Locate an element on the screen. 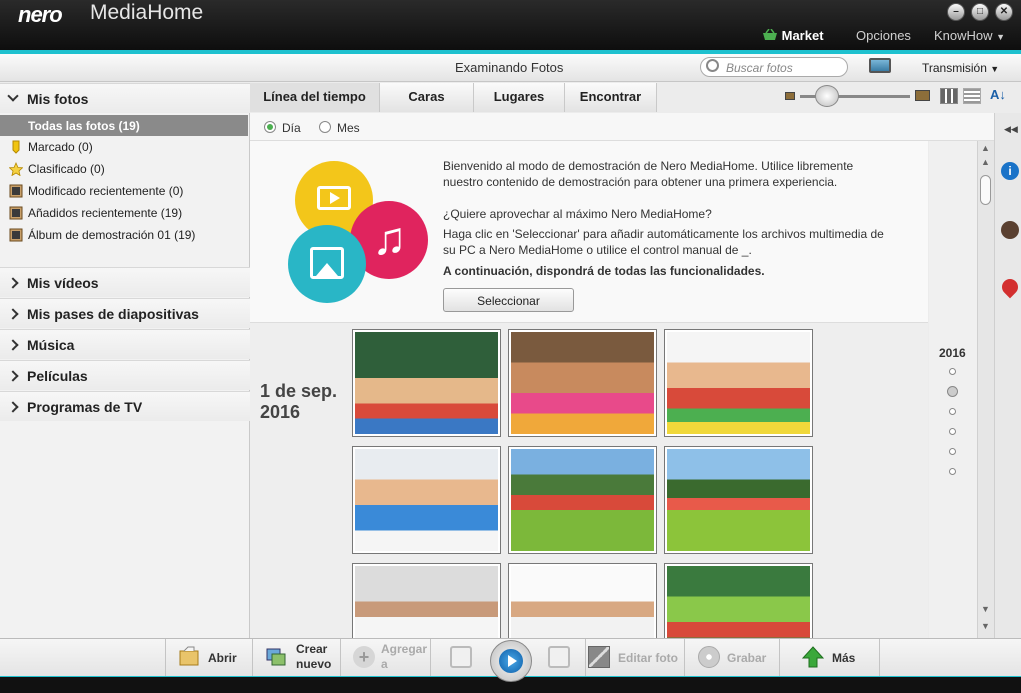 The width and height of the screenshot is (1021, 693). person-tag-icon is located at coordinates (1010, 230).